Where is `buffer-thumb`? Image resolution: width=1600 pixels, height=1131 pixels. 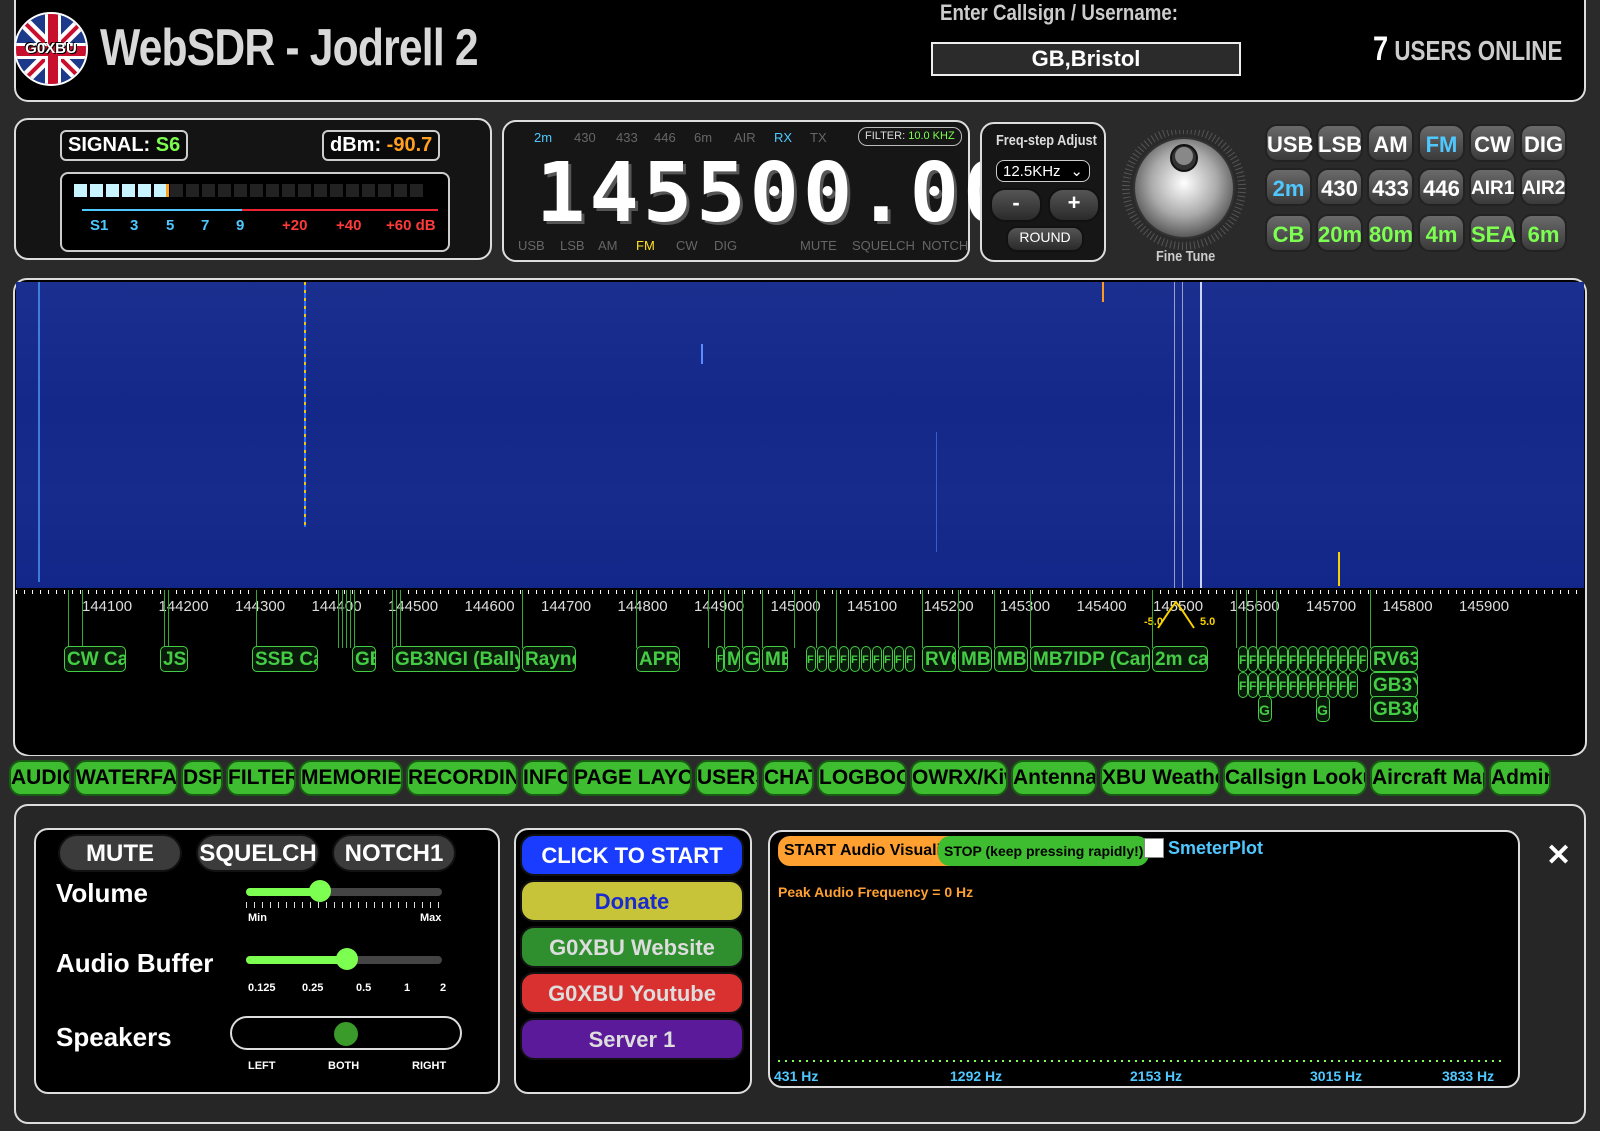
buffer-thumb is located at coordinates (347, 959).